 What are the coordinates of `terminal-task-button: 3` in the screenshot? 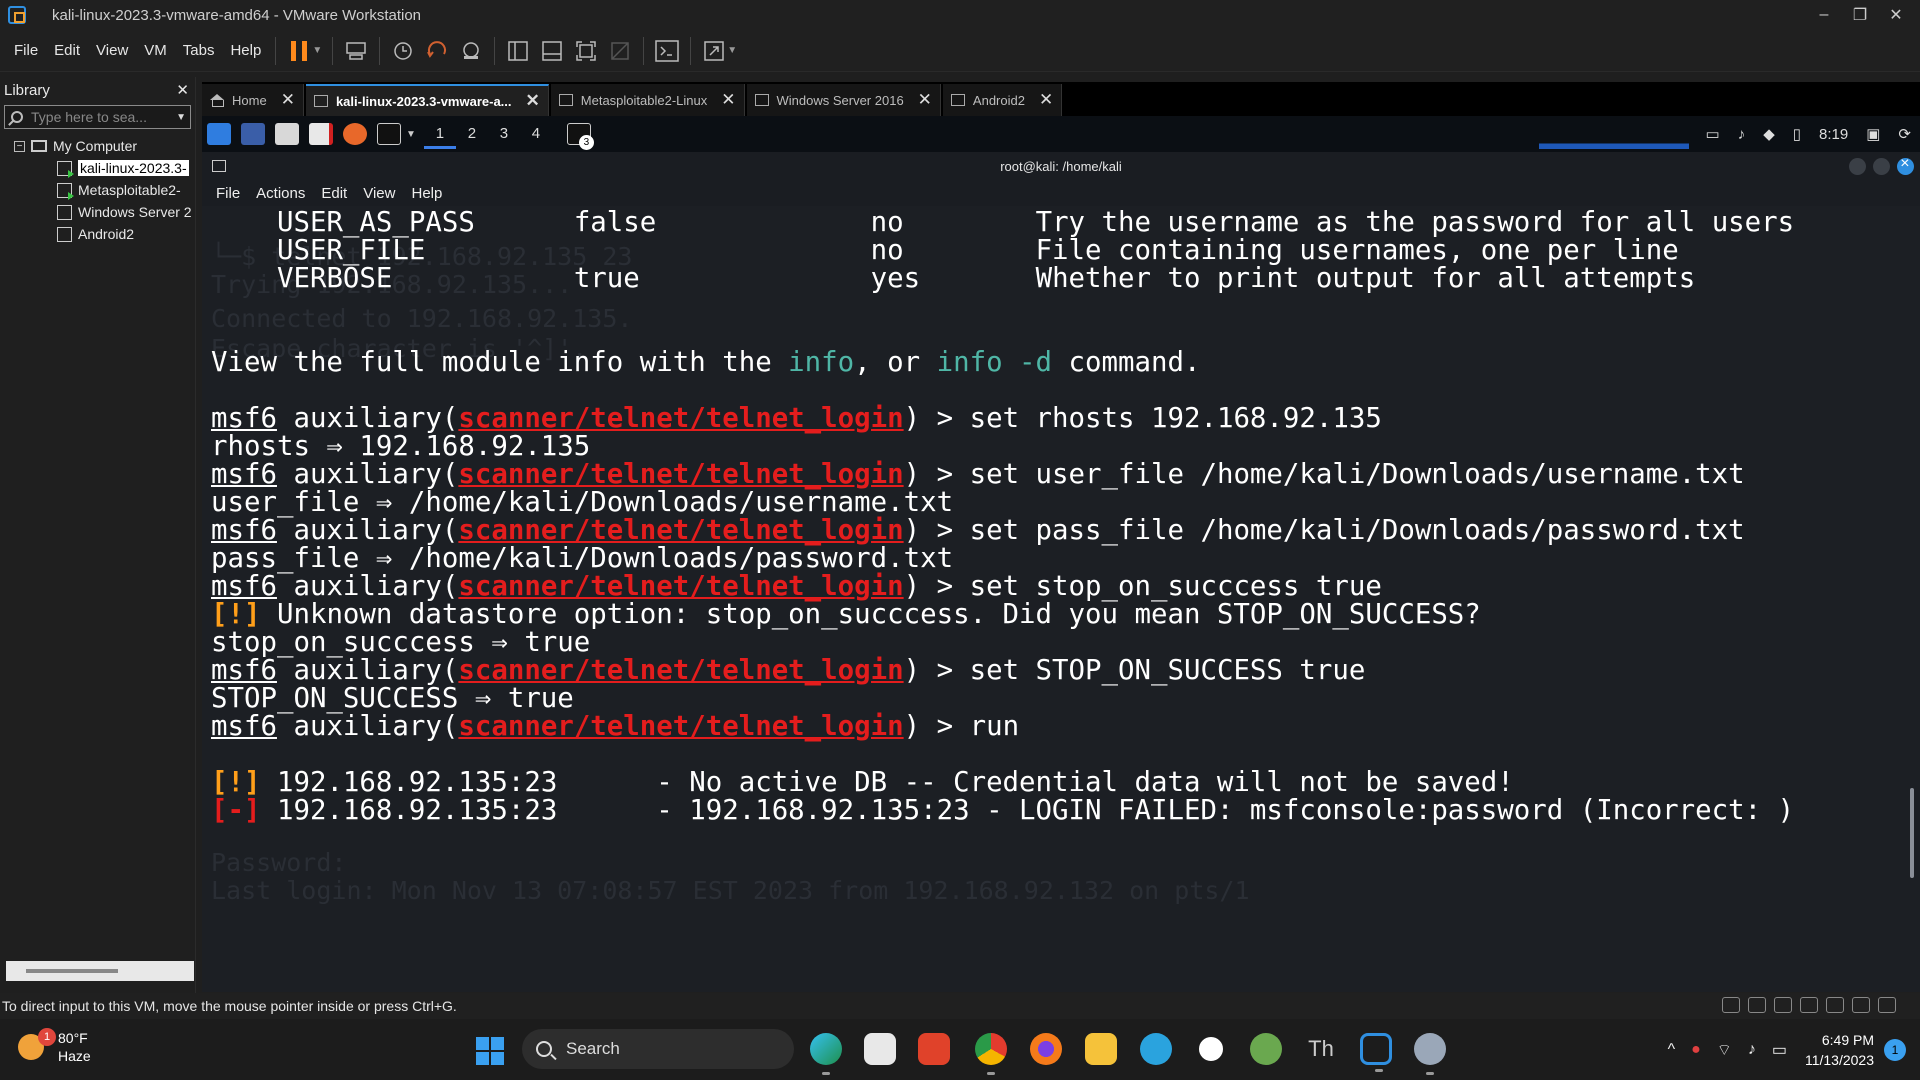 It's located at (579, 136).